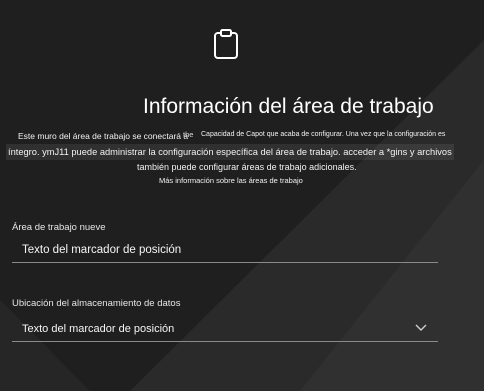 This screenshot has width=484, height=391. I want to click on page-title: Información del área de trabajo, so click(288, 106).